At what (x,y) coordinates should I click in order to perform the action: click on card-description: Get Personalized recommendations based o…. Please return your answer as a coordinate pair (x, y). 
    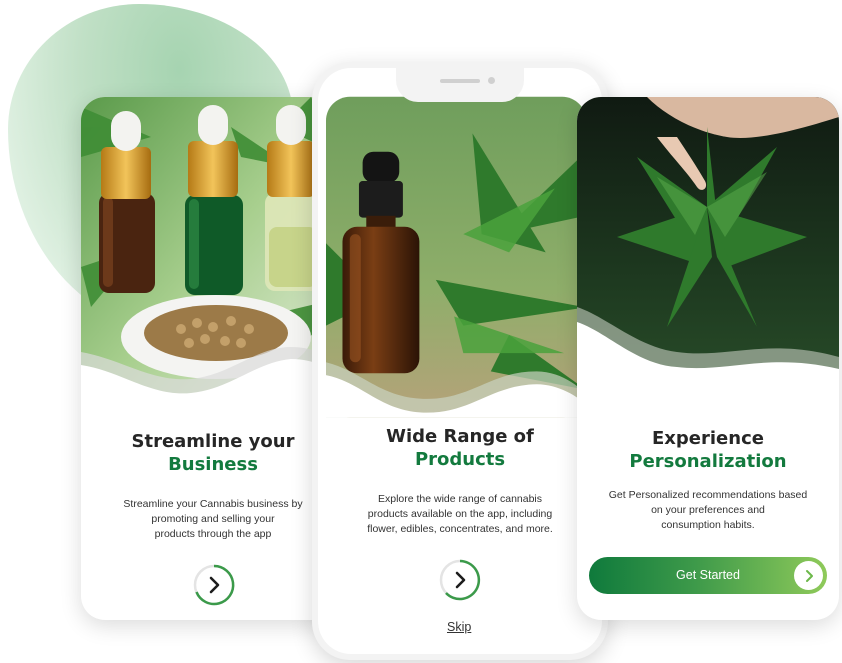
    Looking at the image, I should click on (708, 510).